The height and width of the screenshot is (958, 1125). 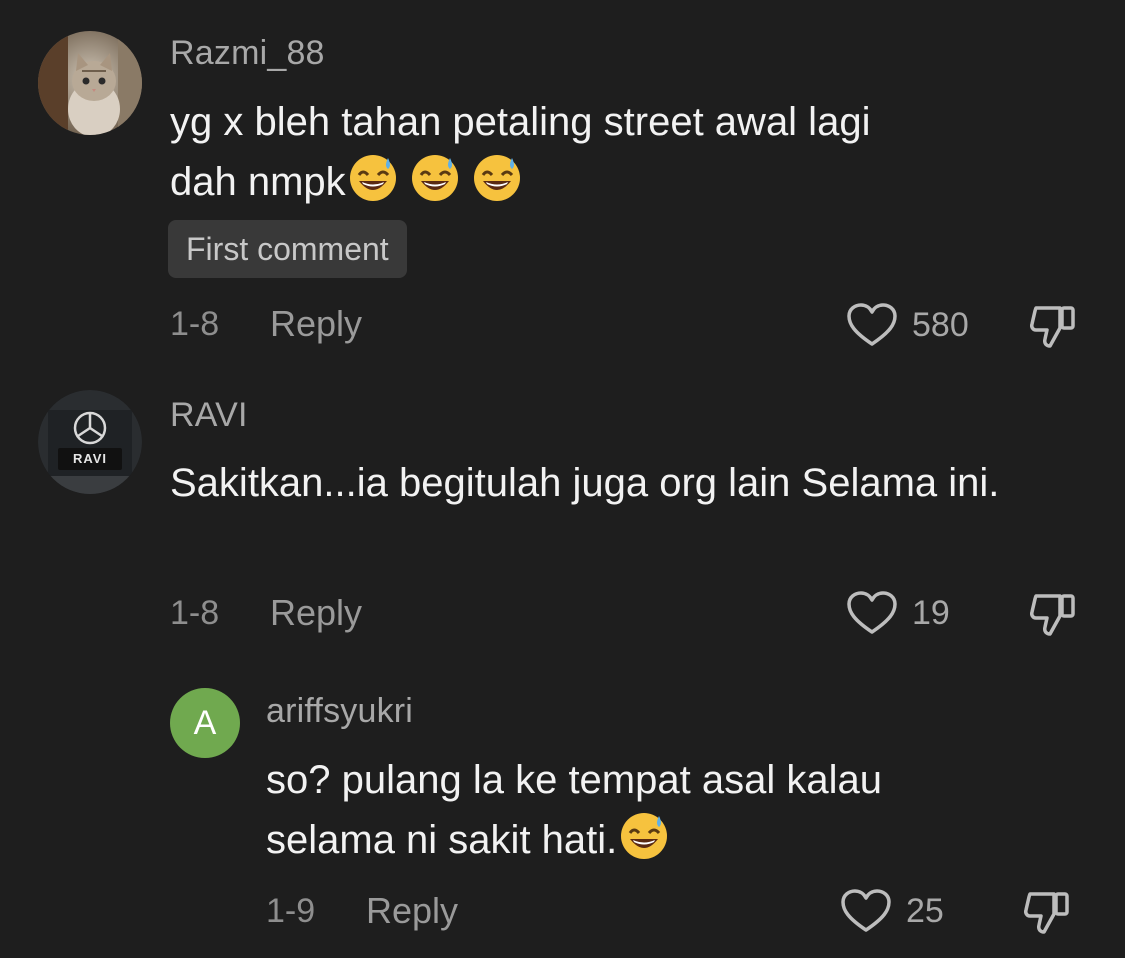 What do you see at coordinates (925, 911) in the screenshot?
I see `like-count: 25` at bounding box center [925, 911].